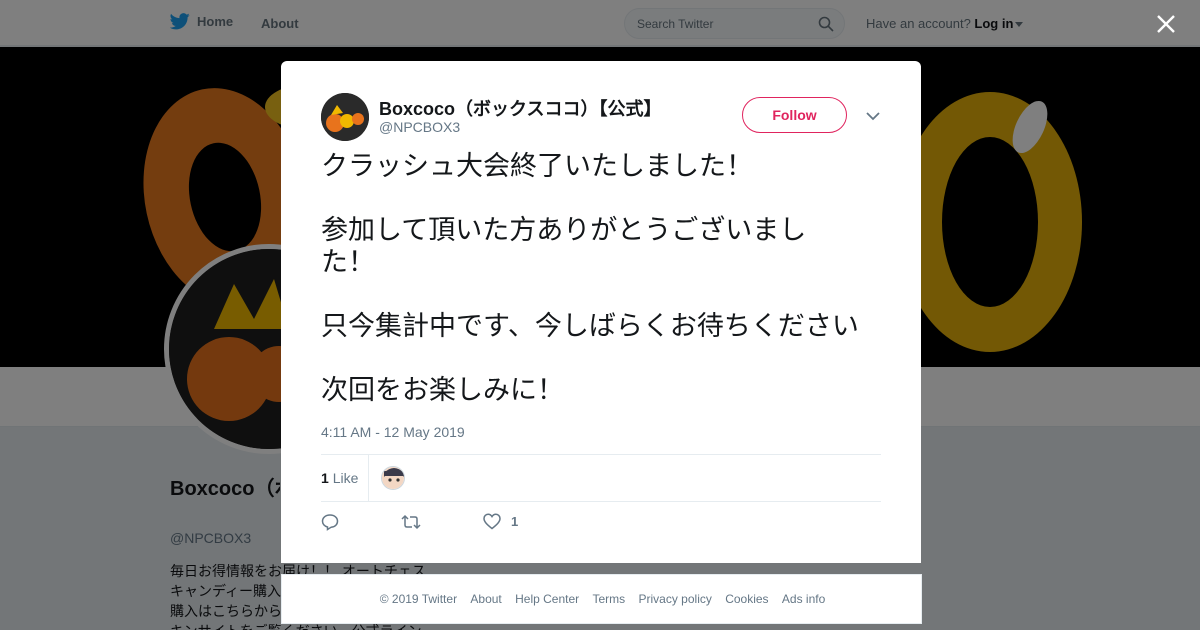  Describe the element at coordinates (345, 117) in the screenshot. I see `author-avatar` at that location.